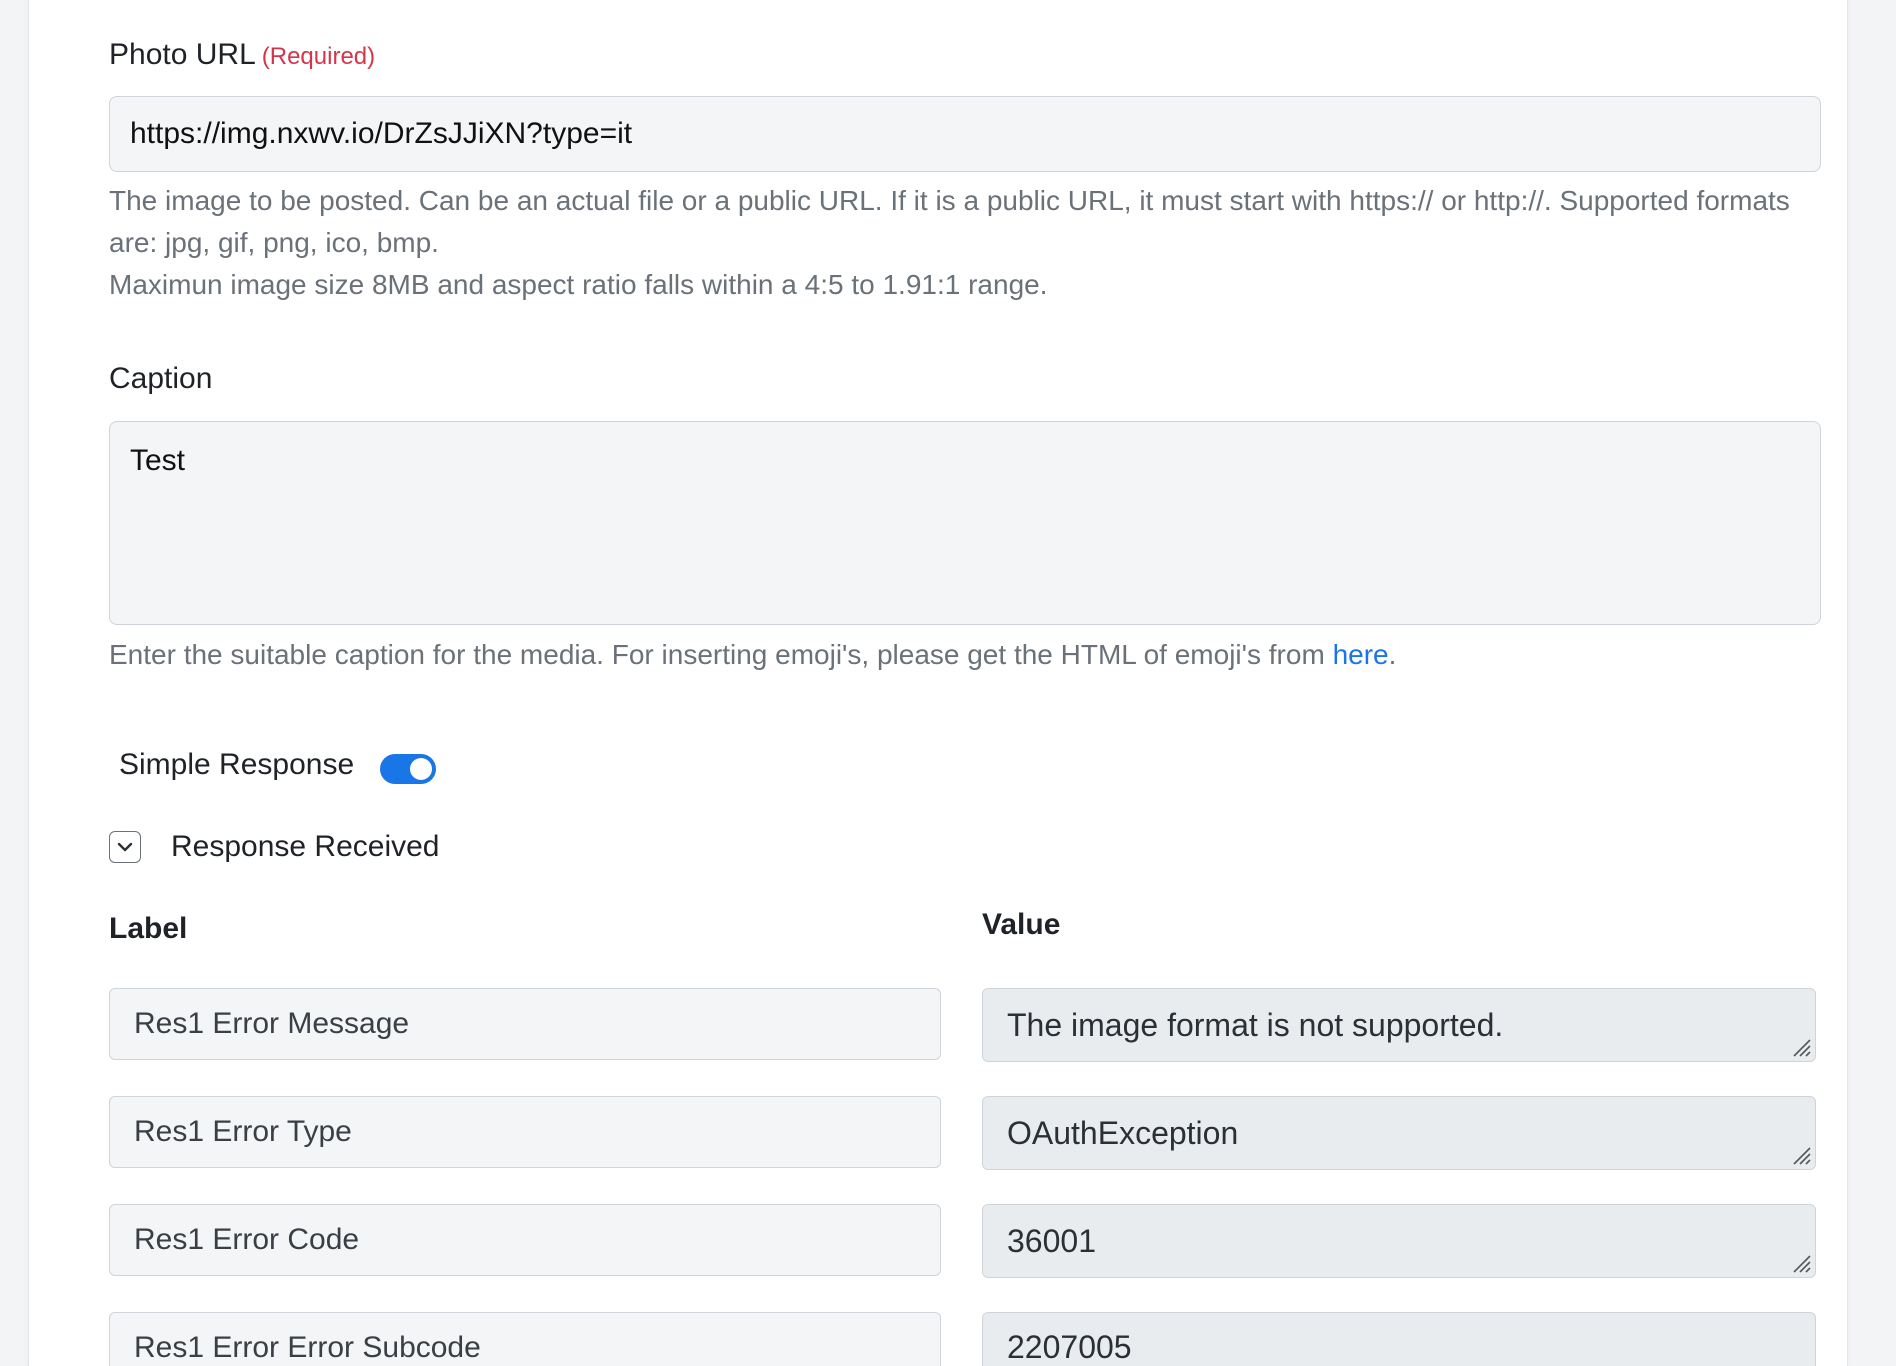  I want to click on response-label-field: Res1 Error Type, so click(525, 1132).